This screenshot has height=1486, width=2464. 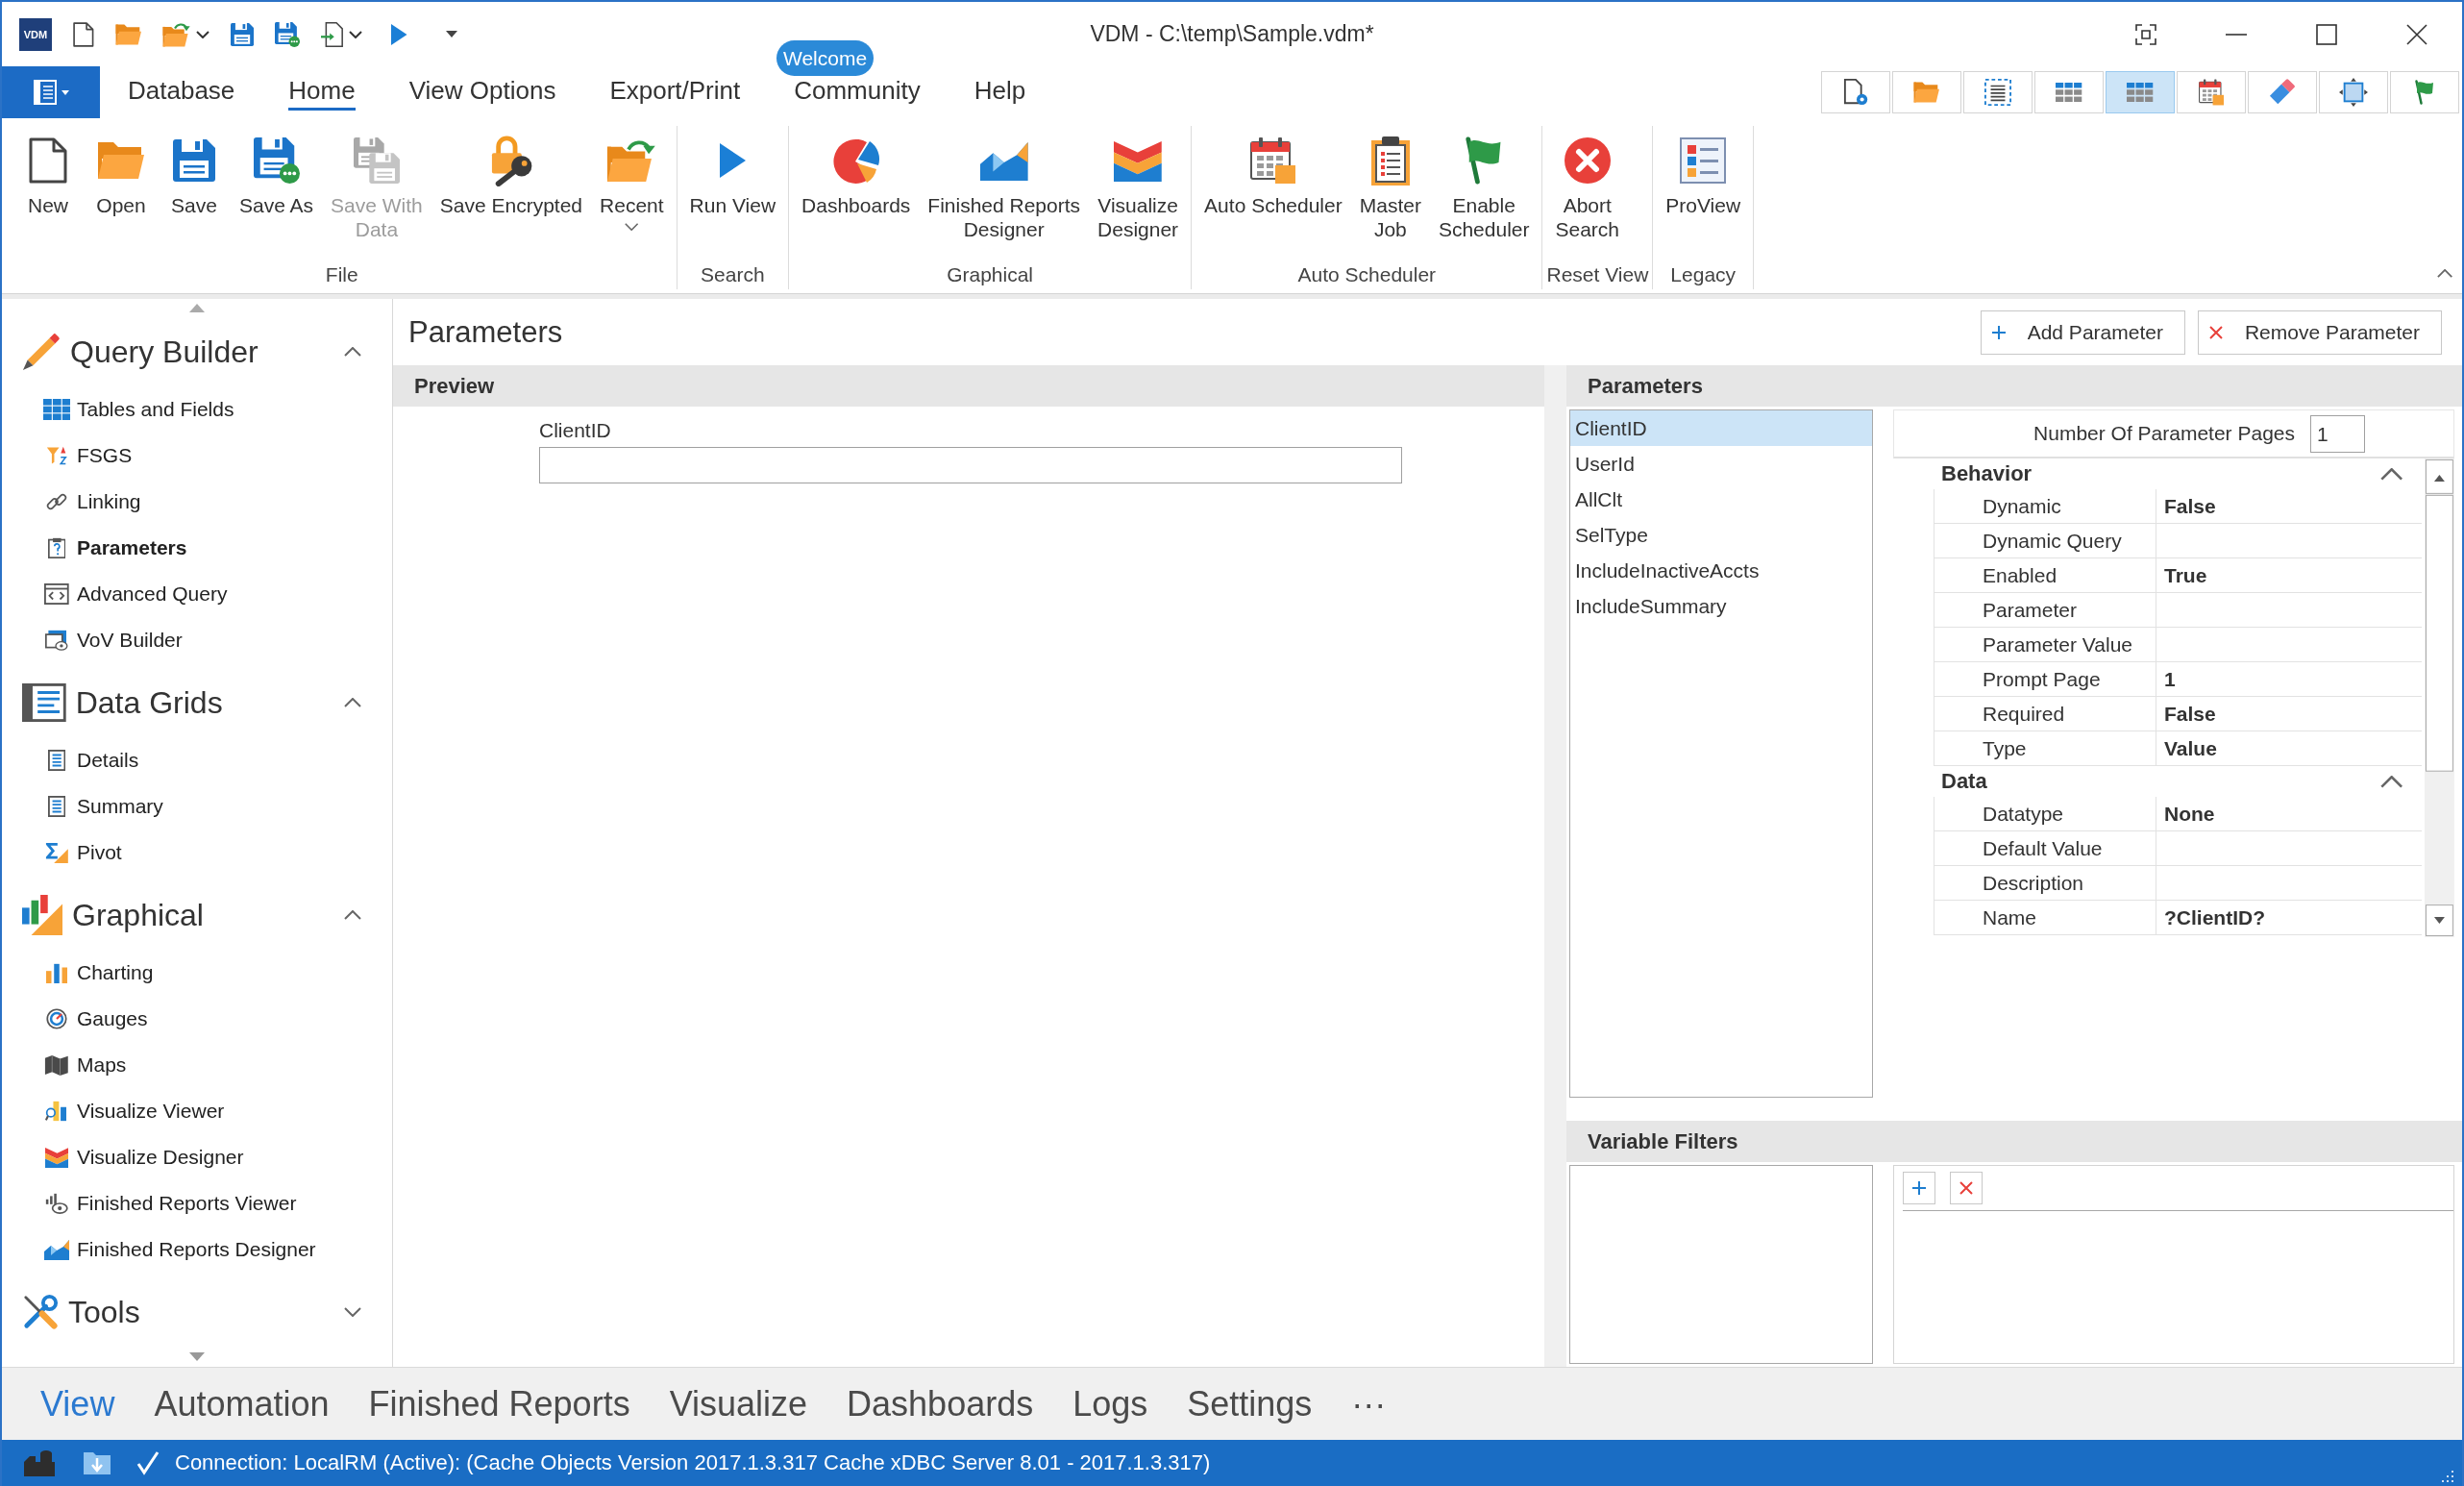 I want to click on property-value: None, so click(x=2289, y=814).